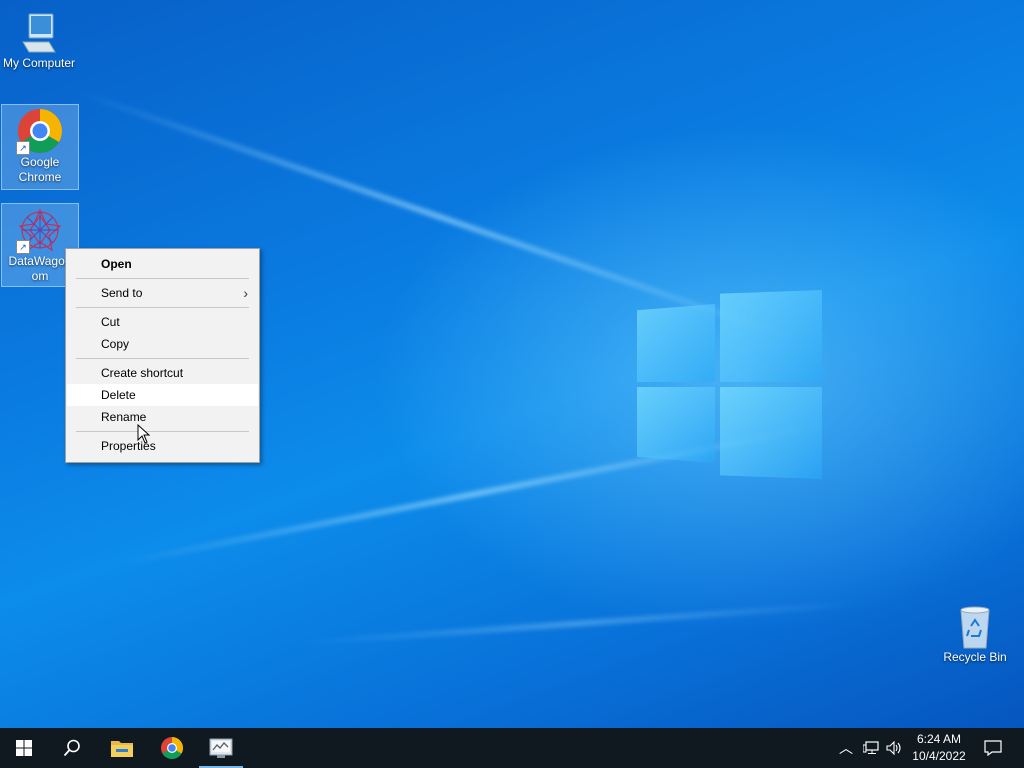  I want to click on speaker-icon, so click(893, 748).